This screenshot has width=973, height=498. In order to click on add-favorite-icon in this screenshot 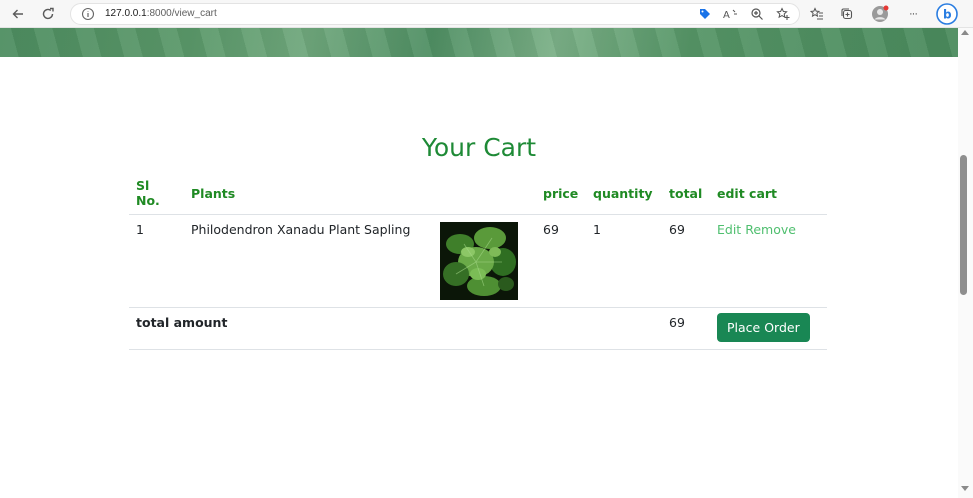, I will do `click(783, 14)`.